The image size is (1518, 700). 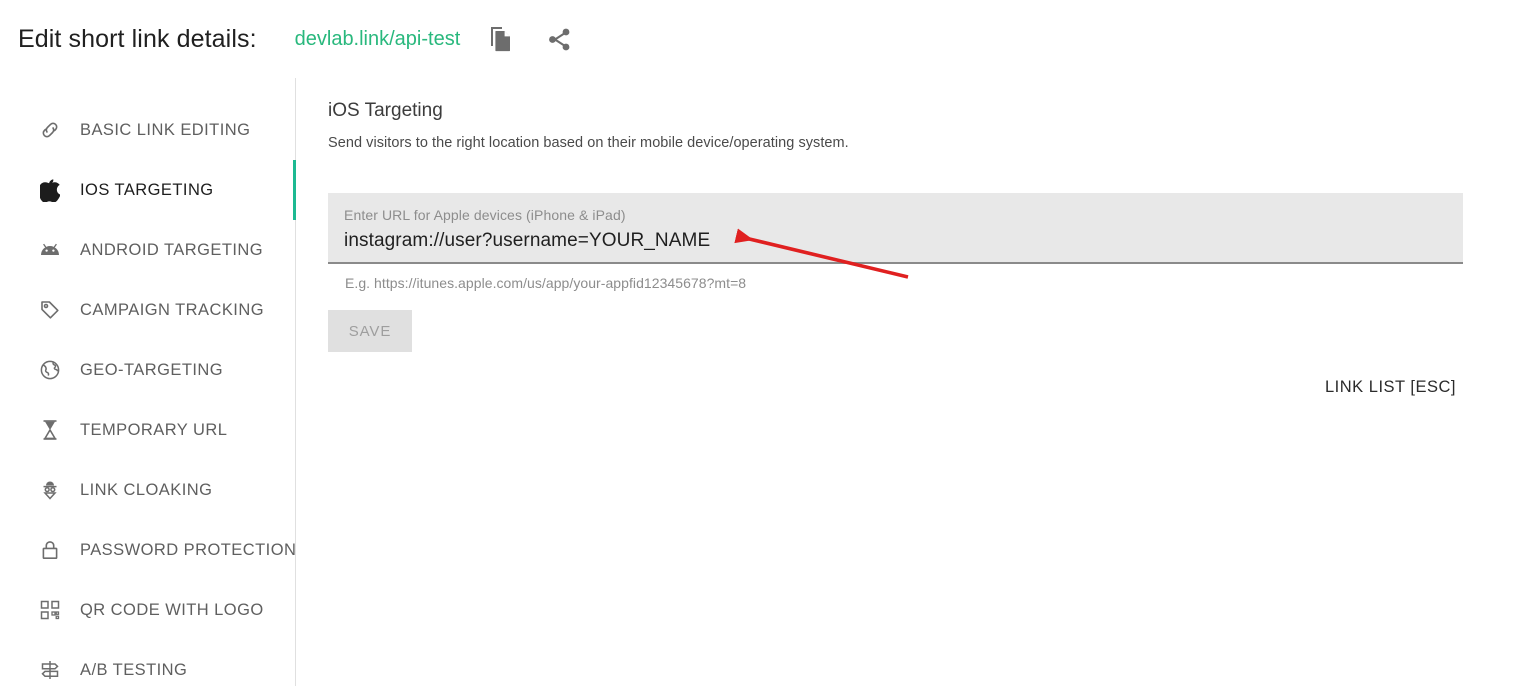 What do you see at coordinates (50, 190) in the screenshot?
I see `apple-icon` at bounding box center [50, 190].